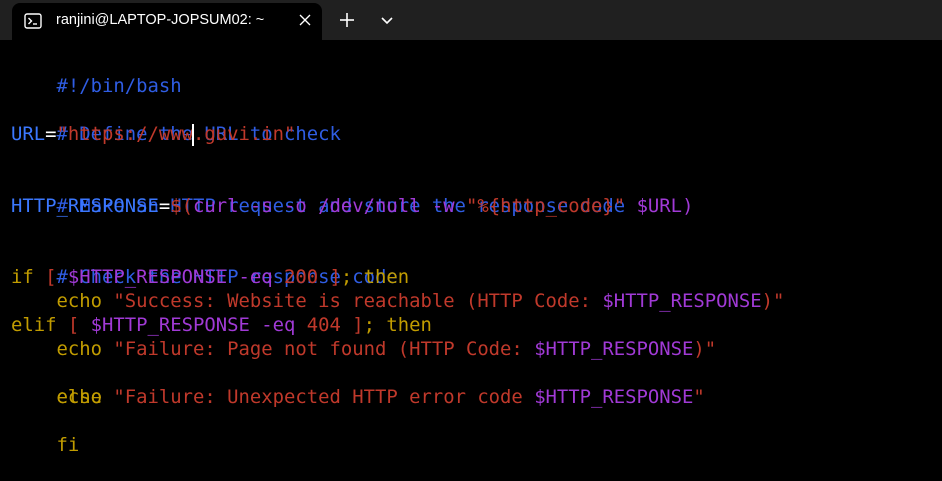 This screenshot has width=942, height=481. Describe the element at coordinates (181, 206) in the screenshot. I see `command-substitution-open: $(` at that location.